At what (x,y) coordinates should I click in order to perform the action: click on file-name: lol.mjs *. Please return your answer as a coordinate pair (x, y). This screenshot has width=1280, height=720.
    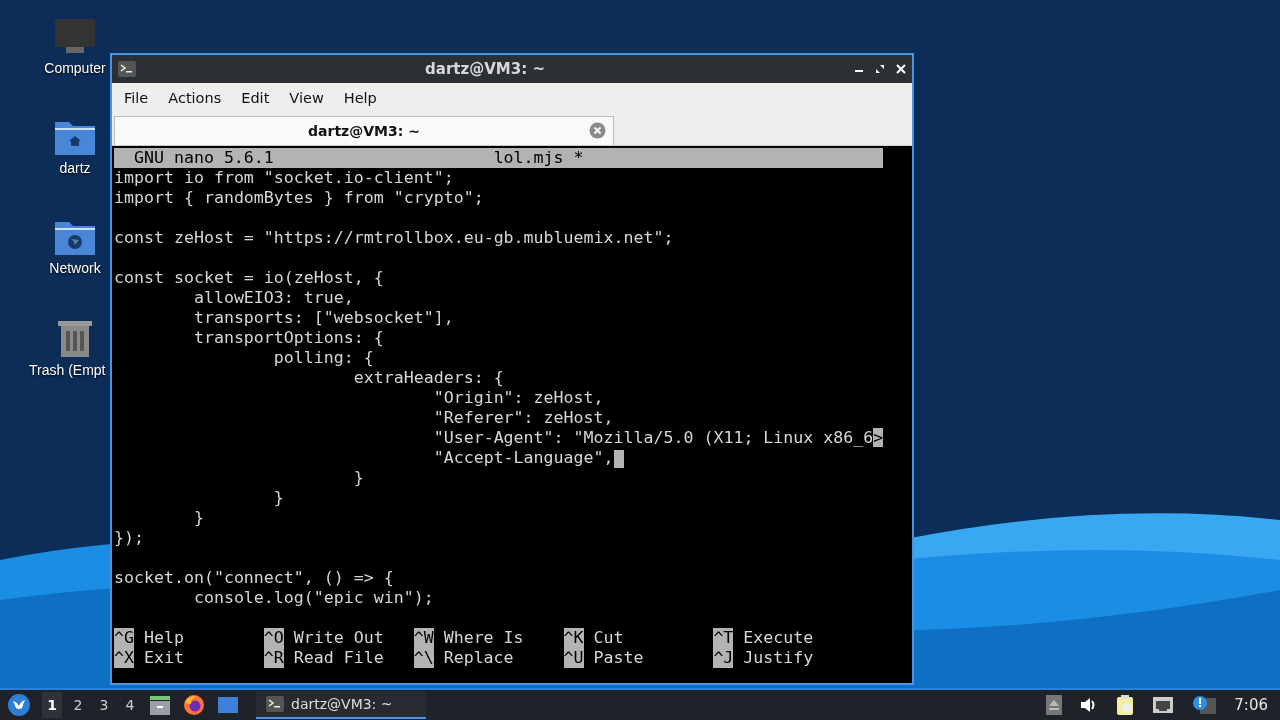
    Looking at the image, I should click on (538, 158).